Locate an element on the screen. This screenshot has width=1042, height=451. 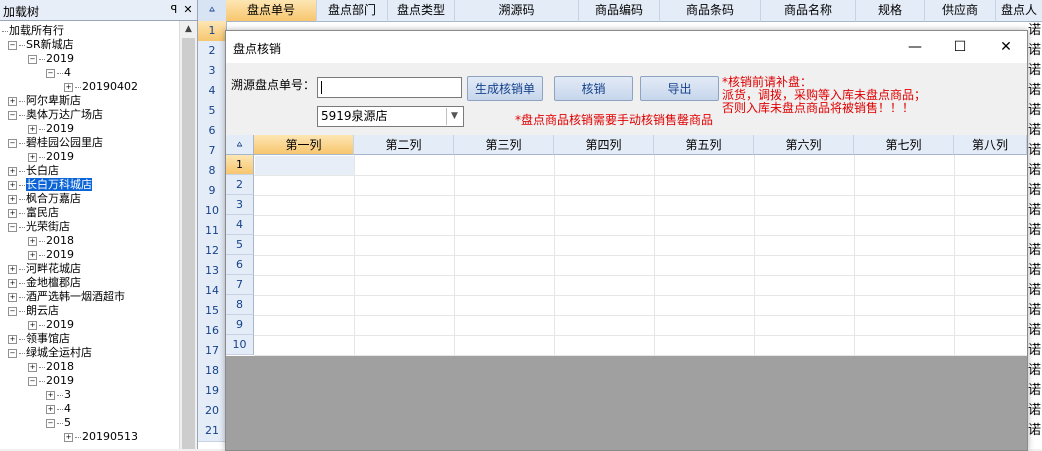
grid-row-number: 7 is located at coordinates (212, 151).